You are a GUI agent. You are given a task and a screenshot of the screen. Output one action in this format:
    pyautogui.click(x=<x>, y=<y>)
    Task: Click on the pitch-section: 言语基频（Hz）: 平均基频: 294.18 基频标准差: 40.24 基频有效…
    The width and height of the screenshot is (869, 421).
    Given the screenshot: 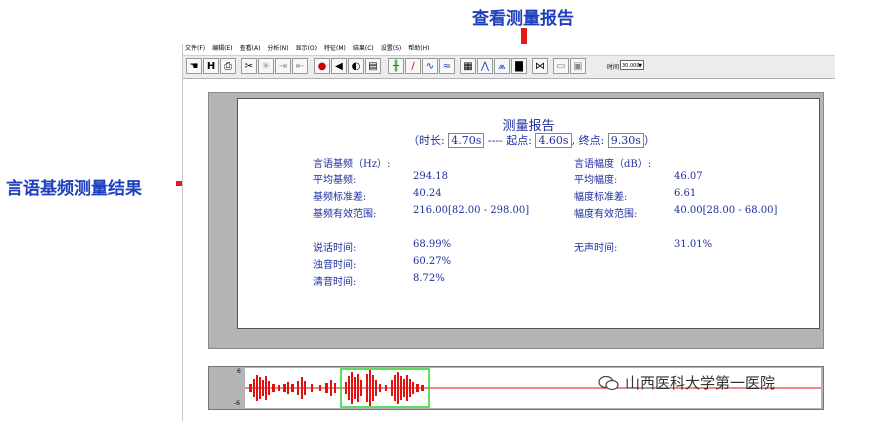 What is the action you would take?
    pyautogui.click(x=438, y=190)
    